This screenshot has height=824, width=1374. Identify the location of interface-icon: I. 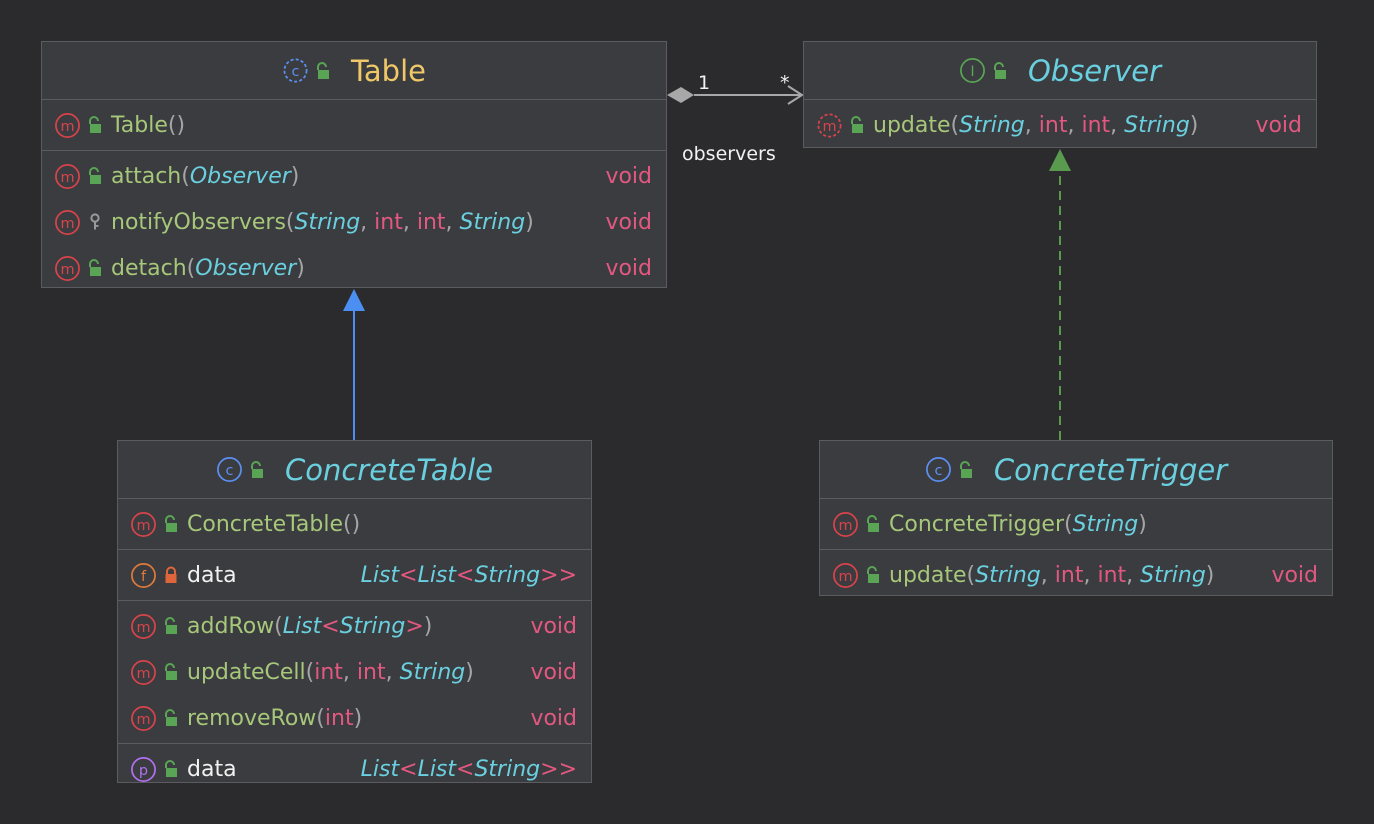
(972, 70).